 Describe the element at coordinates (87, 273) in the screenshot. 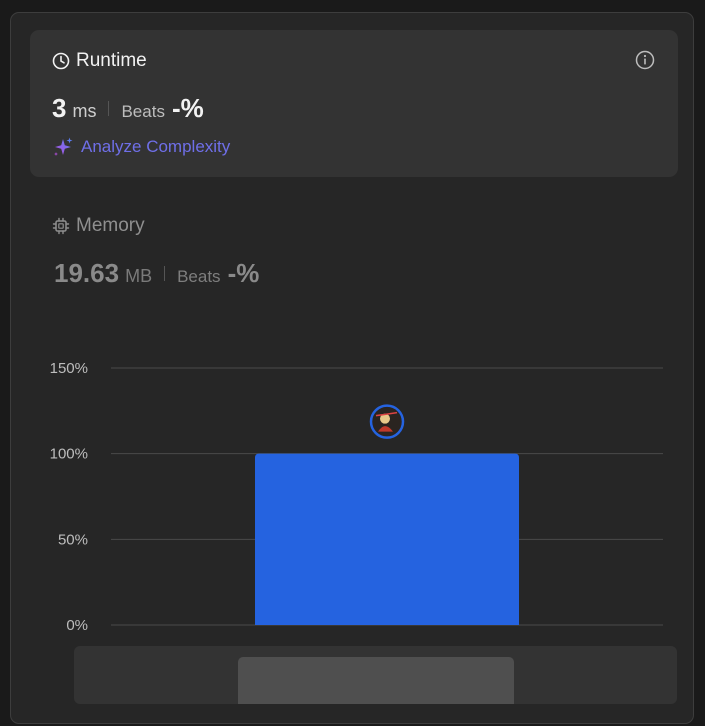

I see `memory-value: 19.63` at that location.